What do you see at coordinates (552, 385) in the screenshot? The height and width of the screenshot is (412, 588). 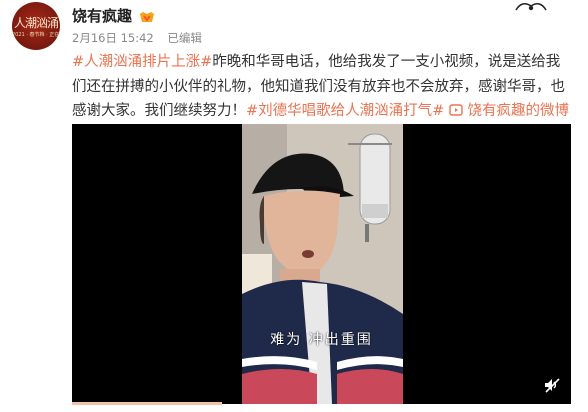 I see `mute-icon` at bounding box center [552, 385].